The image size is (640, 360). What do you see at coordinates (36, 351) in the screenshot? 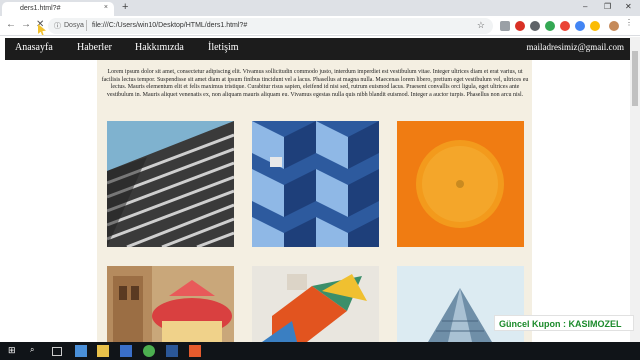
I see `search-icon: ⌕` at bounding box center [36, 351].